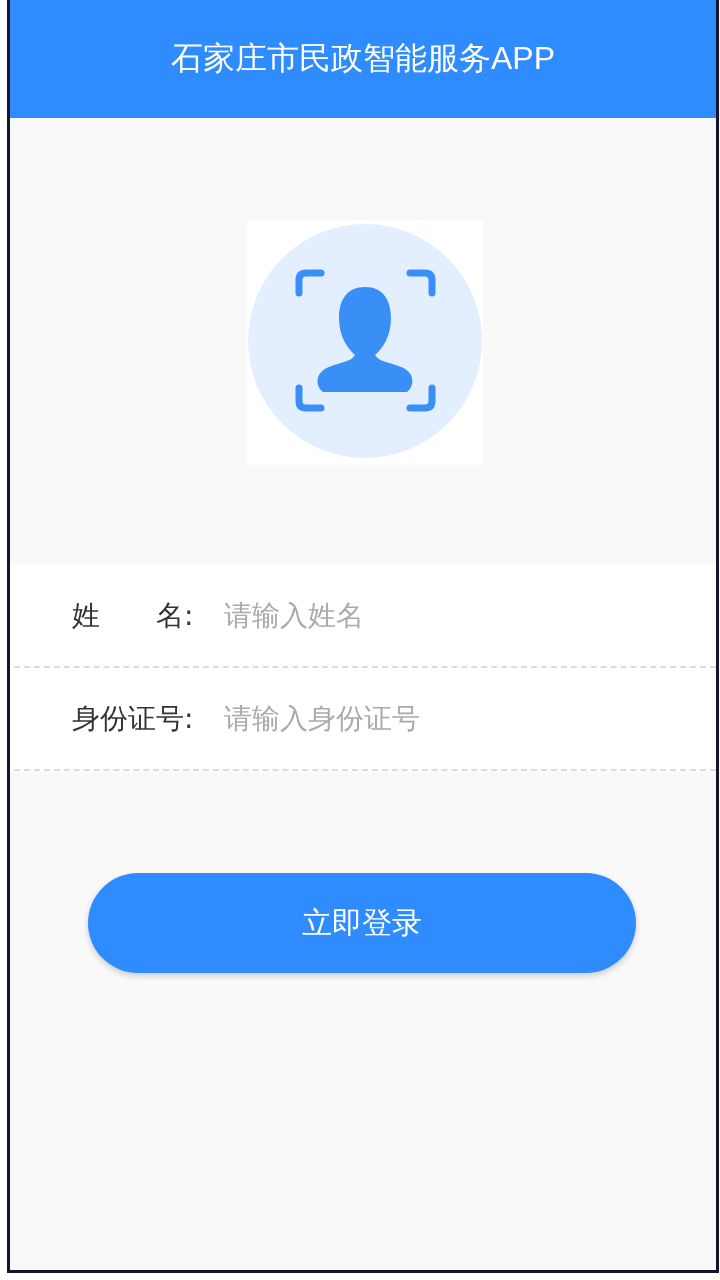 The height and width of the screenshot is (1280, 720). What do you see at coordinates (133, 718) in the screenshot?
I see `field-label: 身份证号:` at bounding box center [133, 718].